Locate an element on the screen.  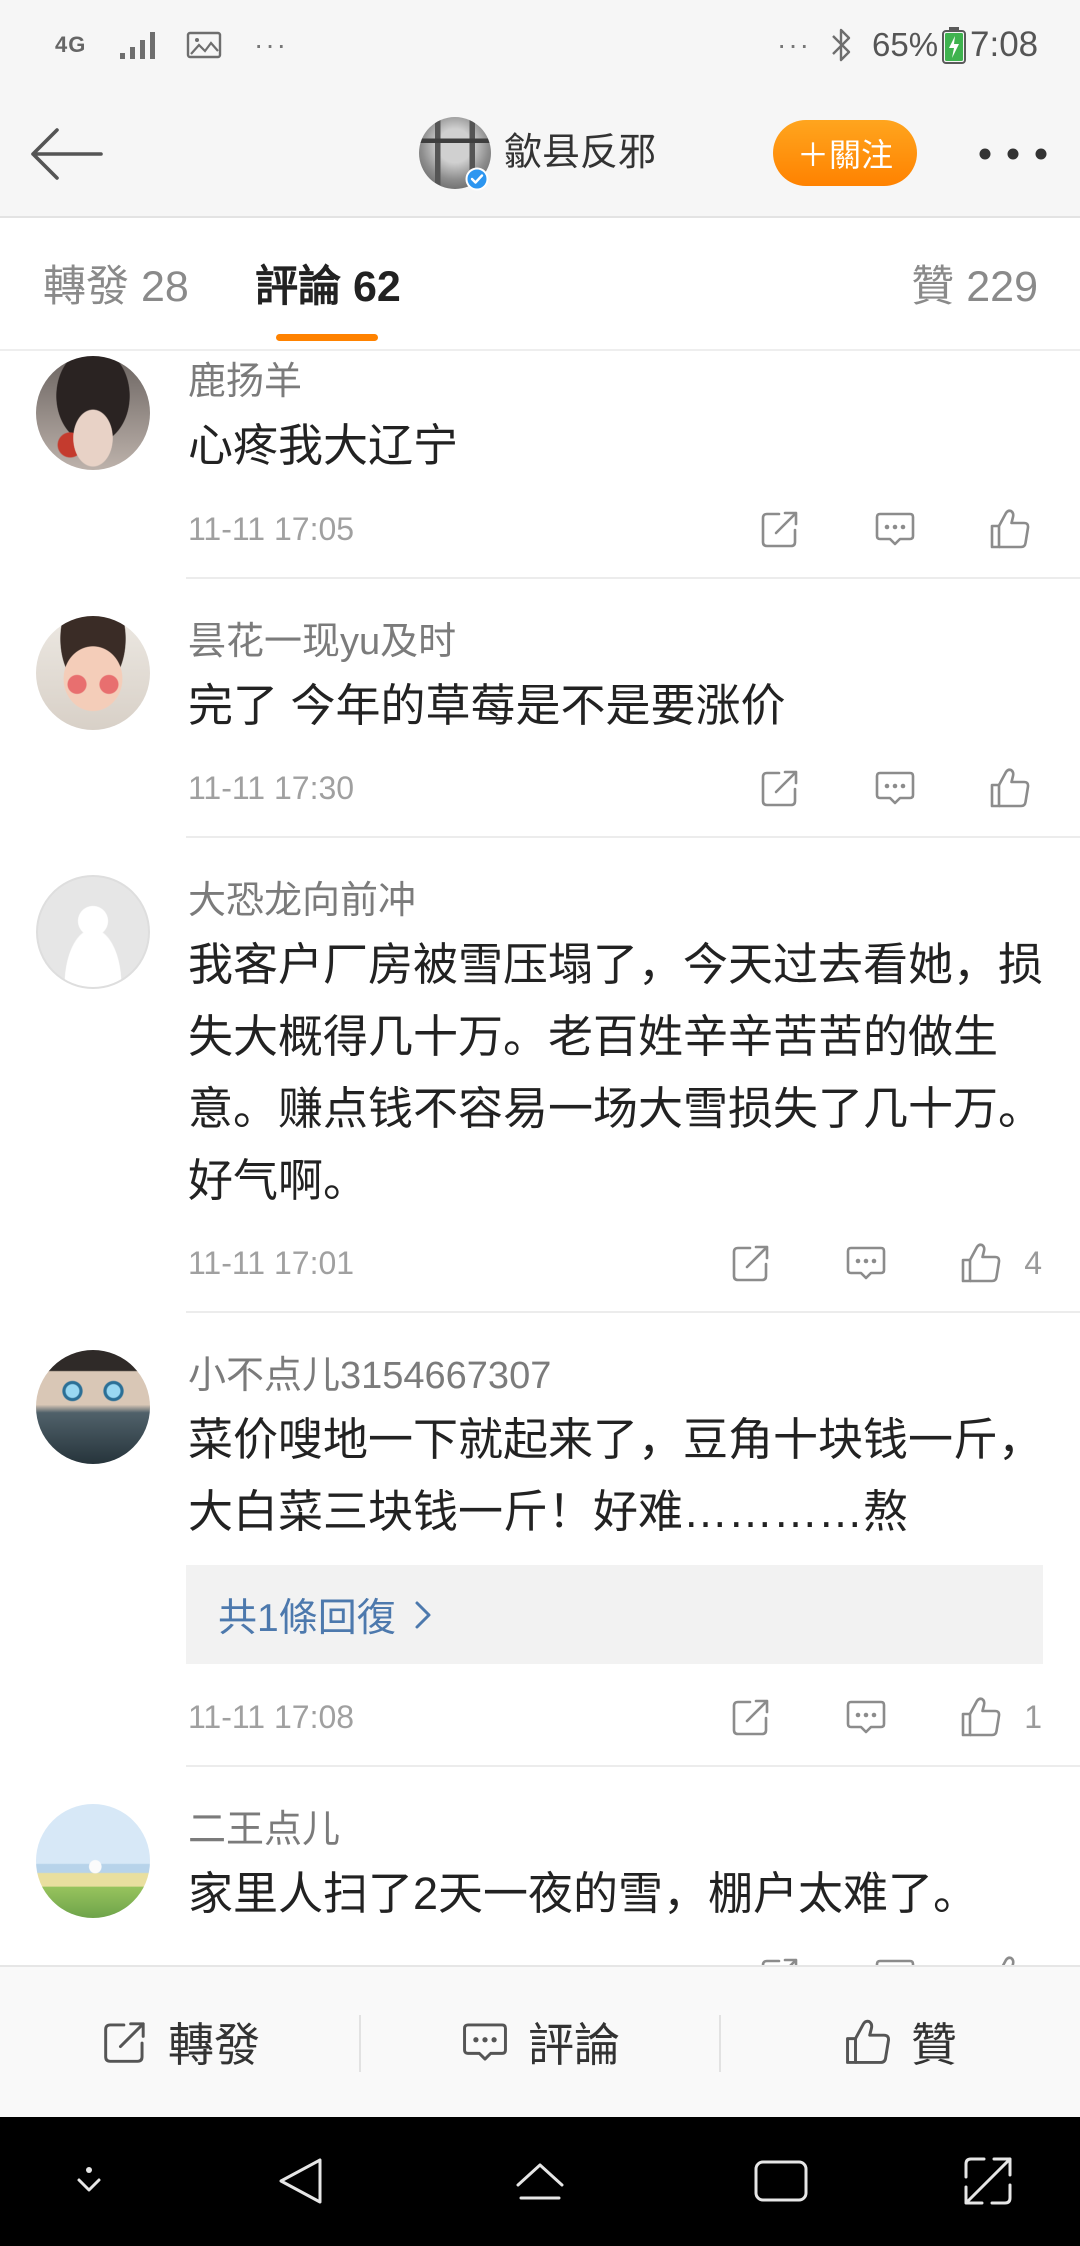
comment-item: 昙花一现yu及时 完了 今年的草莓是不是要涨价 11-11 17:30 is located at coordinates (540, 708).